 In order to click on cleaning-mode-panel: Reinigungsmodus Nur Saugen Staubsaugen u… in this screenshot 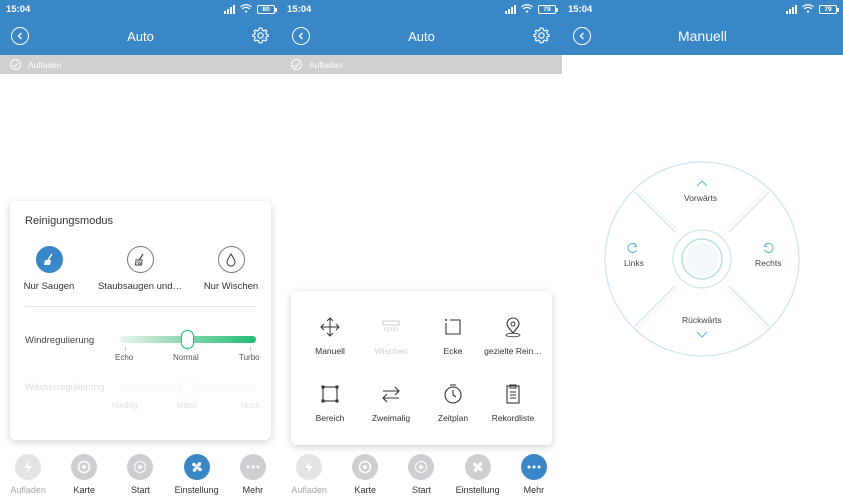, I will do `click(140, 320)`.